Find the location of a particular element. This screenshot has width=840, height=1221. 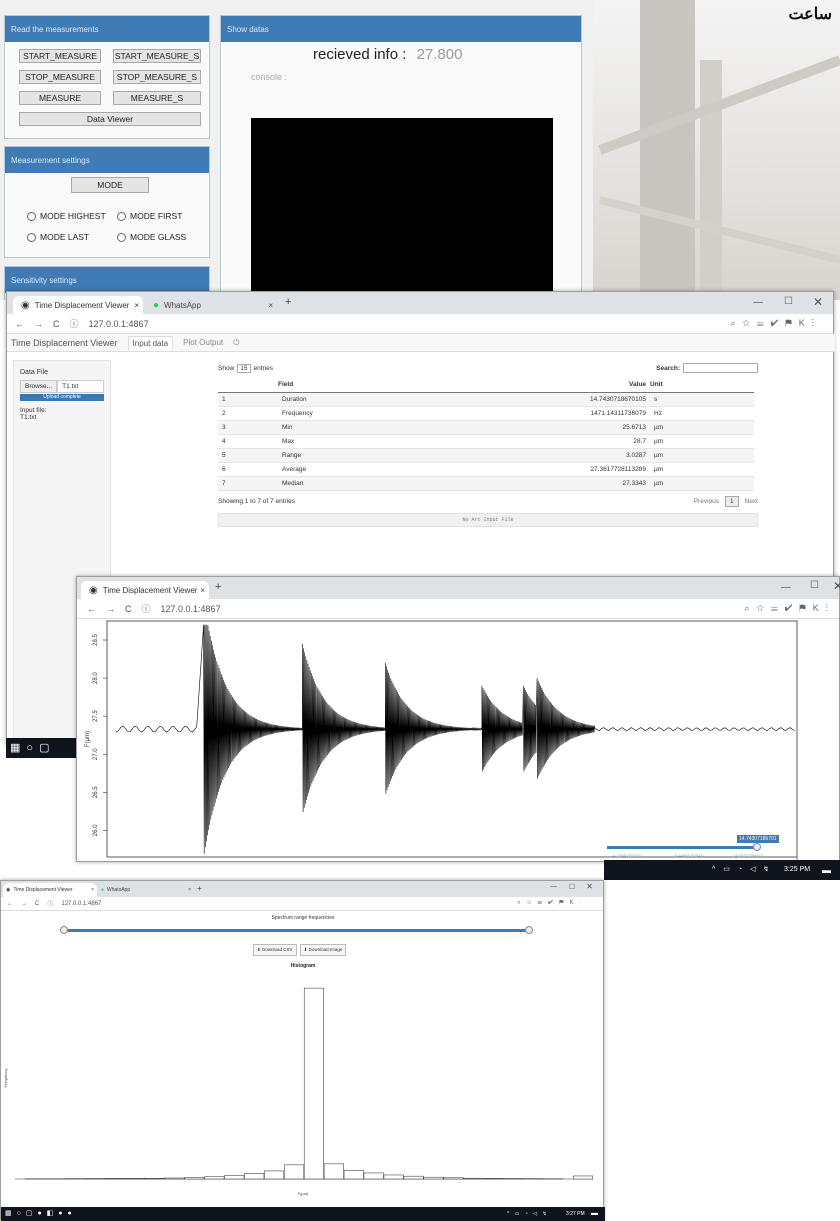

measure-s-button: MEASURE_S is located at coordinates (157, 98).